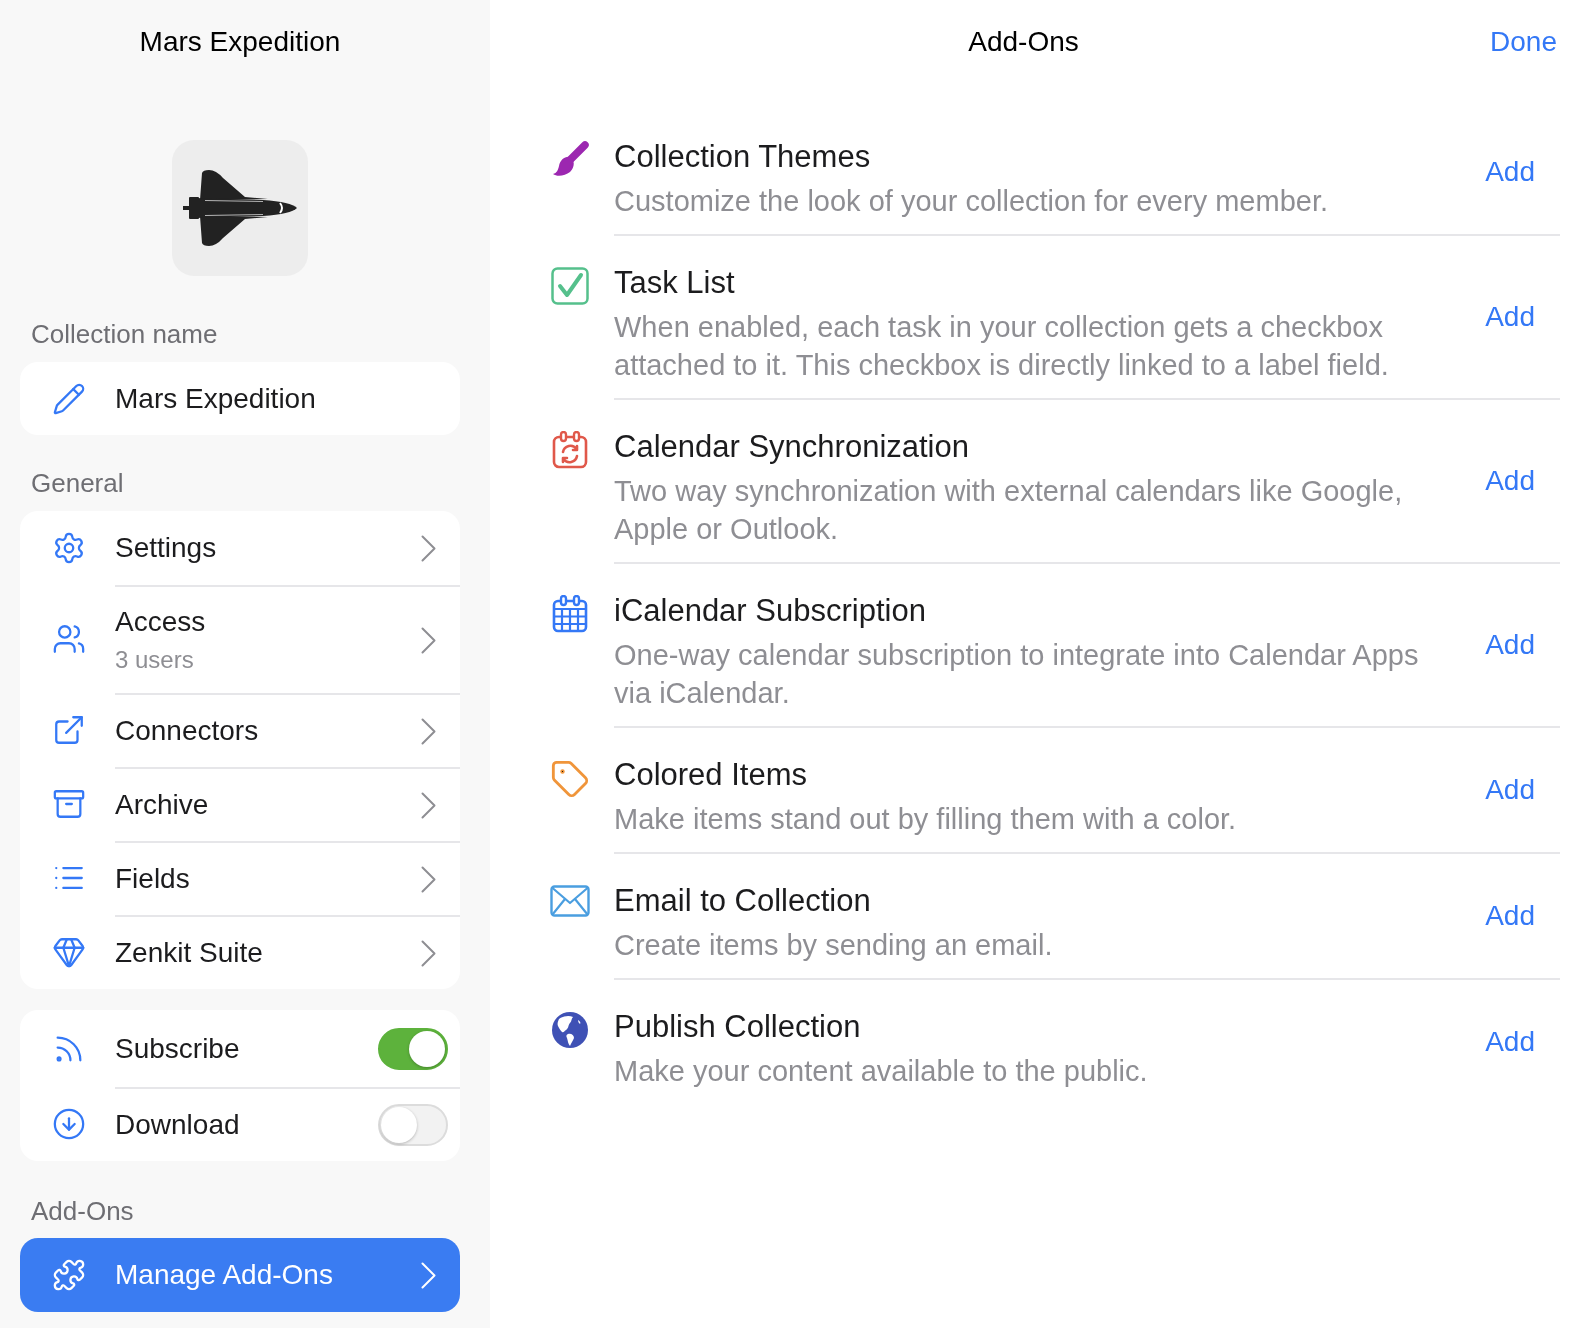 The image size is (1578, 1328). Describe the element at coordinates (711, 775) in the screenshot. I see `addon-title: Colored Items` at that location.